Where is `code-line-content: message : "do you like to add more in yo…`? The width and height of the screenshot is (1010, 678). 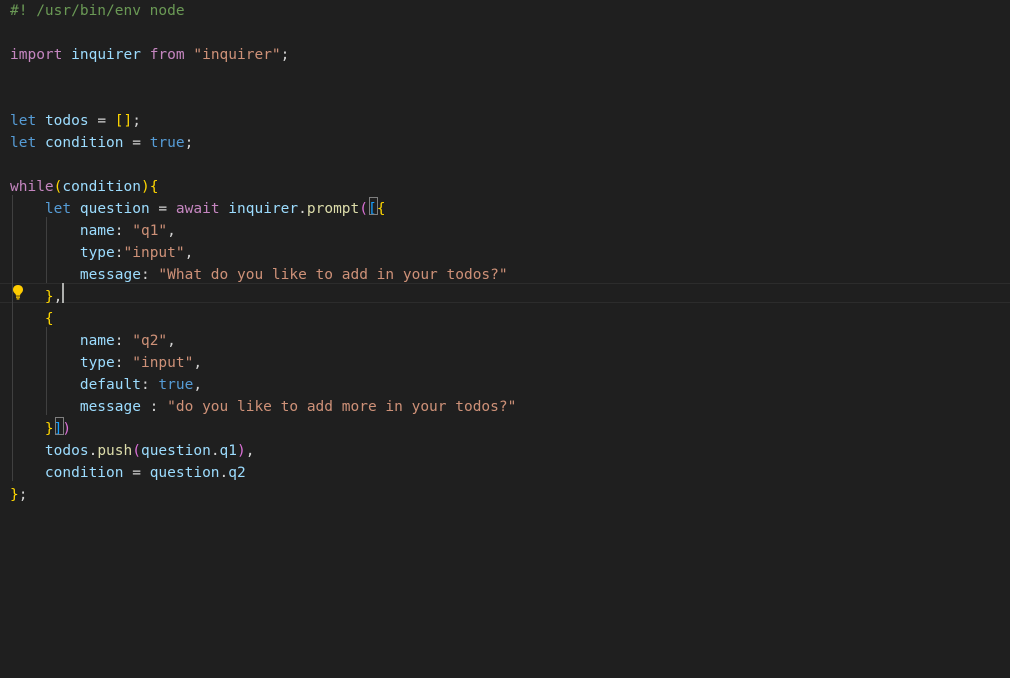 code-line-content: message : "do you like to add more in yo… is located at coordinates (263, 407).